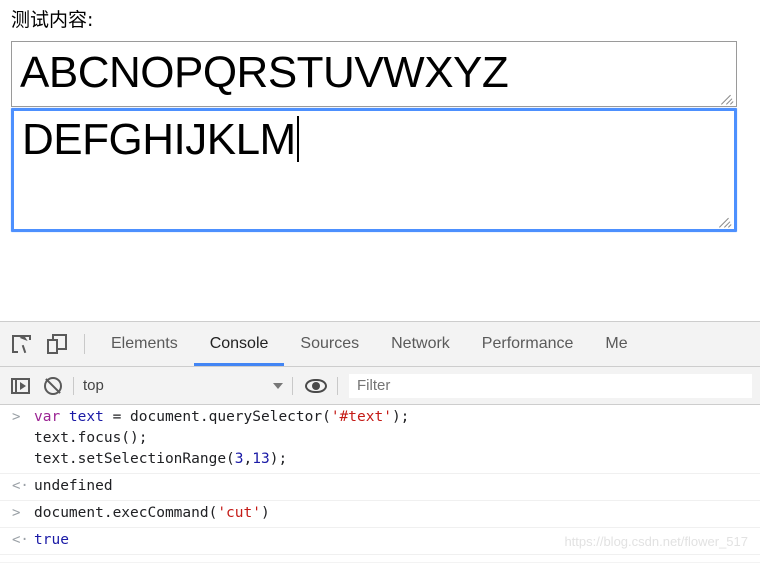  I want to click on text-caret, so click(297, 139).